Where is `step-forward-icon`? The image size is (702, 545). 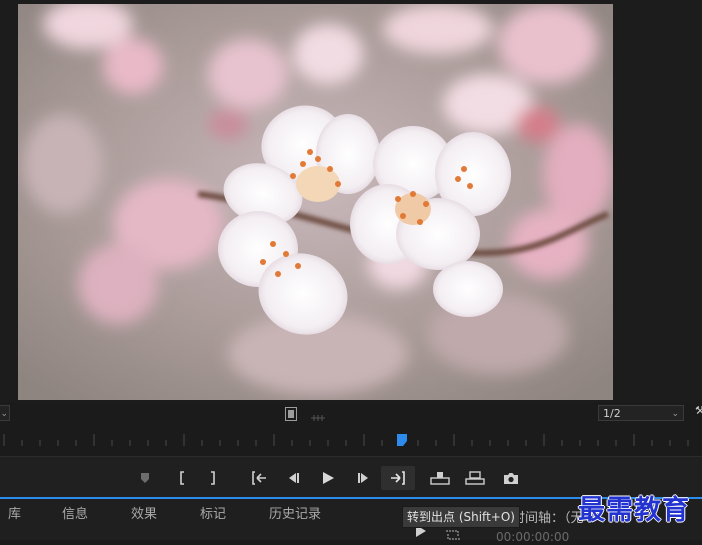 step-forward-icon is located at coordinates (363, 478).